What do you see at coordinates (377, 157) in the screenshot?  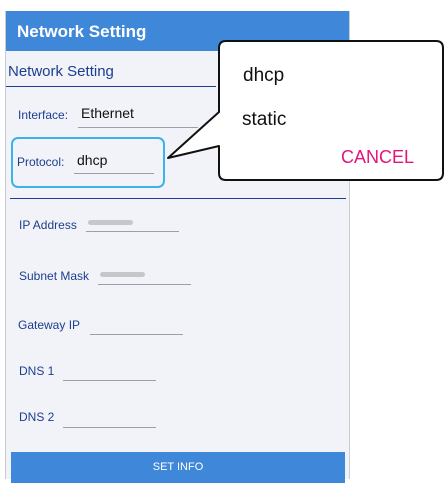 I see `cancel-button: CANCEL` at bounding box center [377, 157].